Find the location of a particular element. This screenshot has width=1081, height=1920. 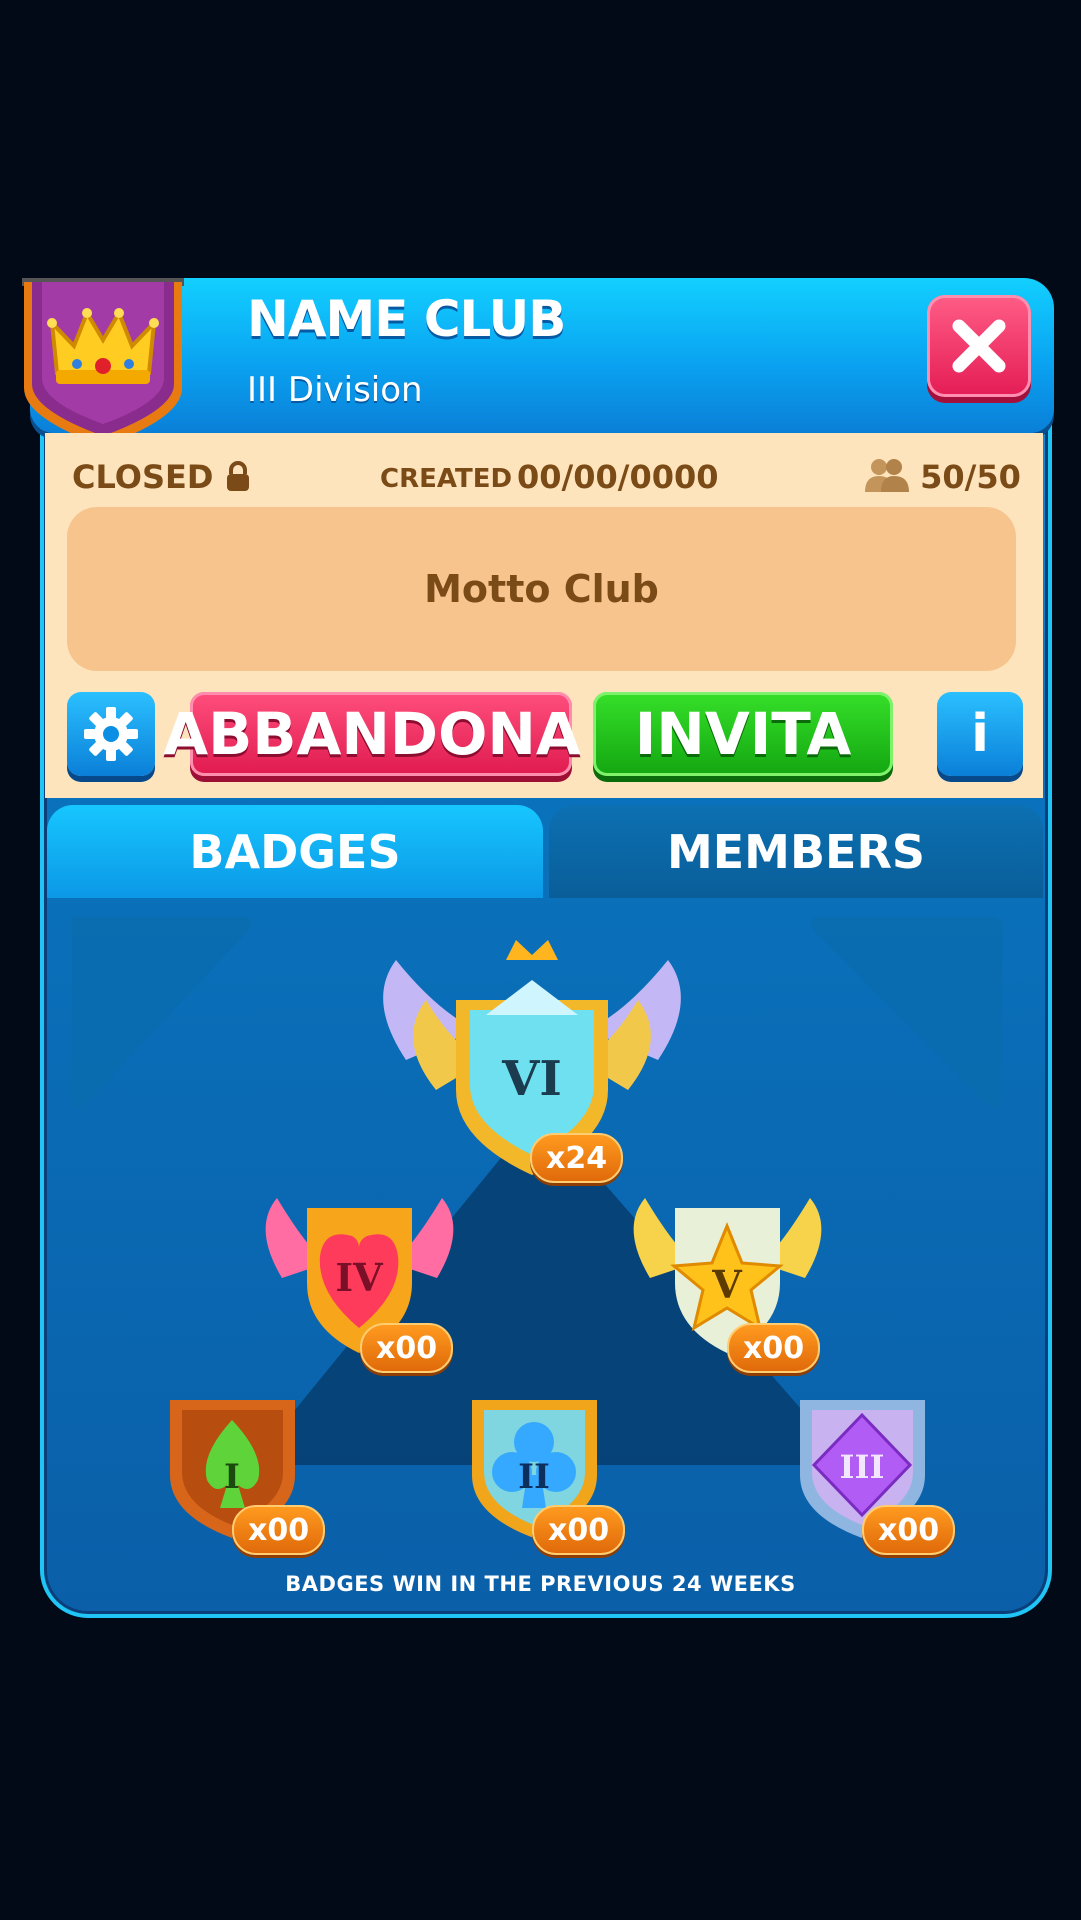

members-icon is located at coordinates (887, 475).